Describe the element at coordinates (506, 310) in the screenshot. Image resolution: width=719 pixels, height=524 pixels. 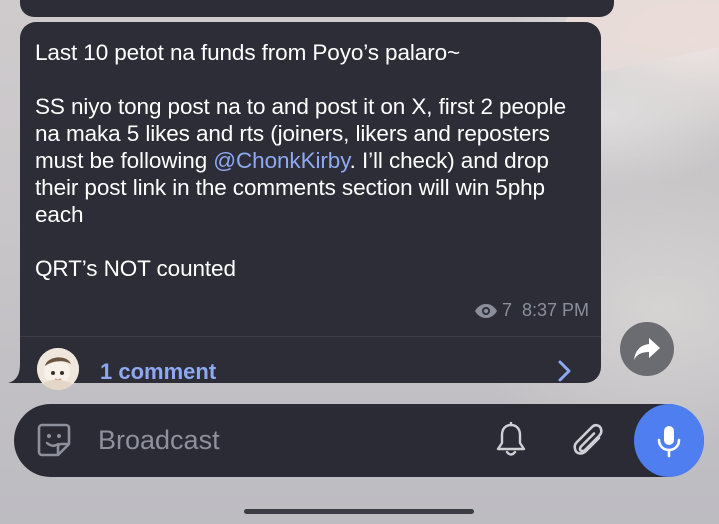
I see `view-count: 7` at that location.